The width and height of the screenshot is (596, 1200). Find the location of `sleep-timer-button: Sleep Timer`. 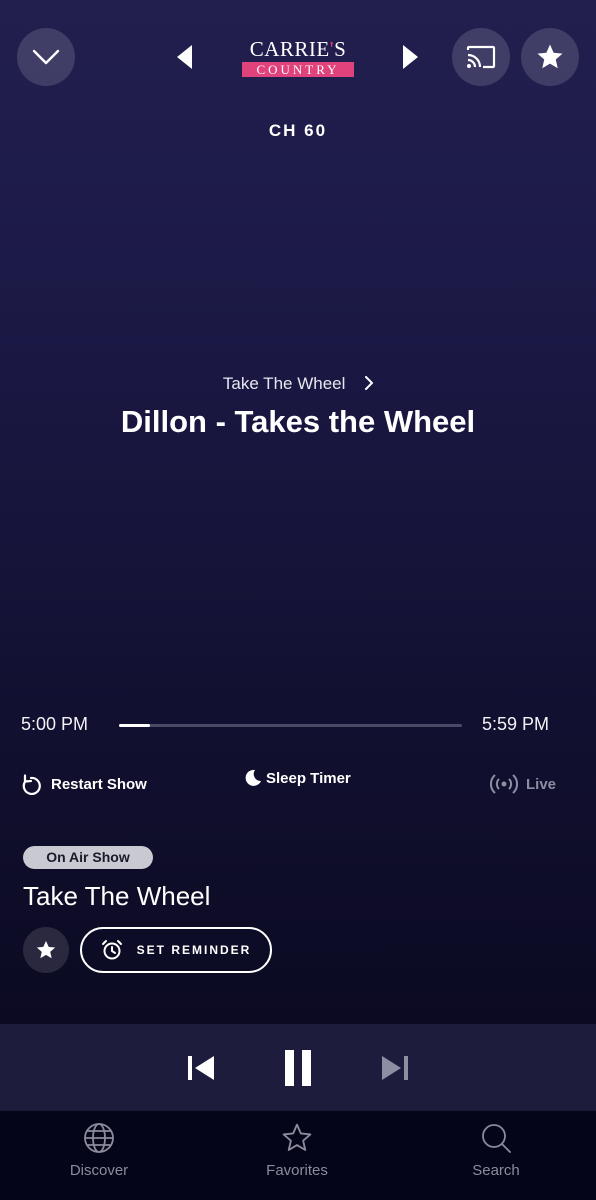

sleep-timer-button: Sleep Timer is located at coordinates (297, 778).